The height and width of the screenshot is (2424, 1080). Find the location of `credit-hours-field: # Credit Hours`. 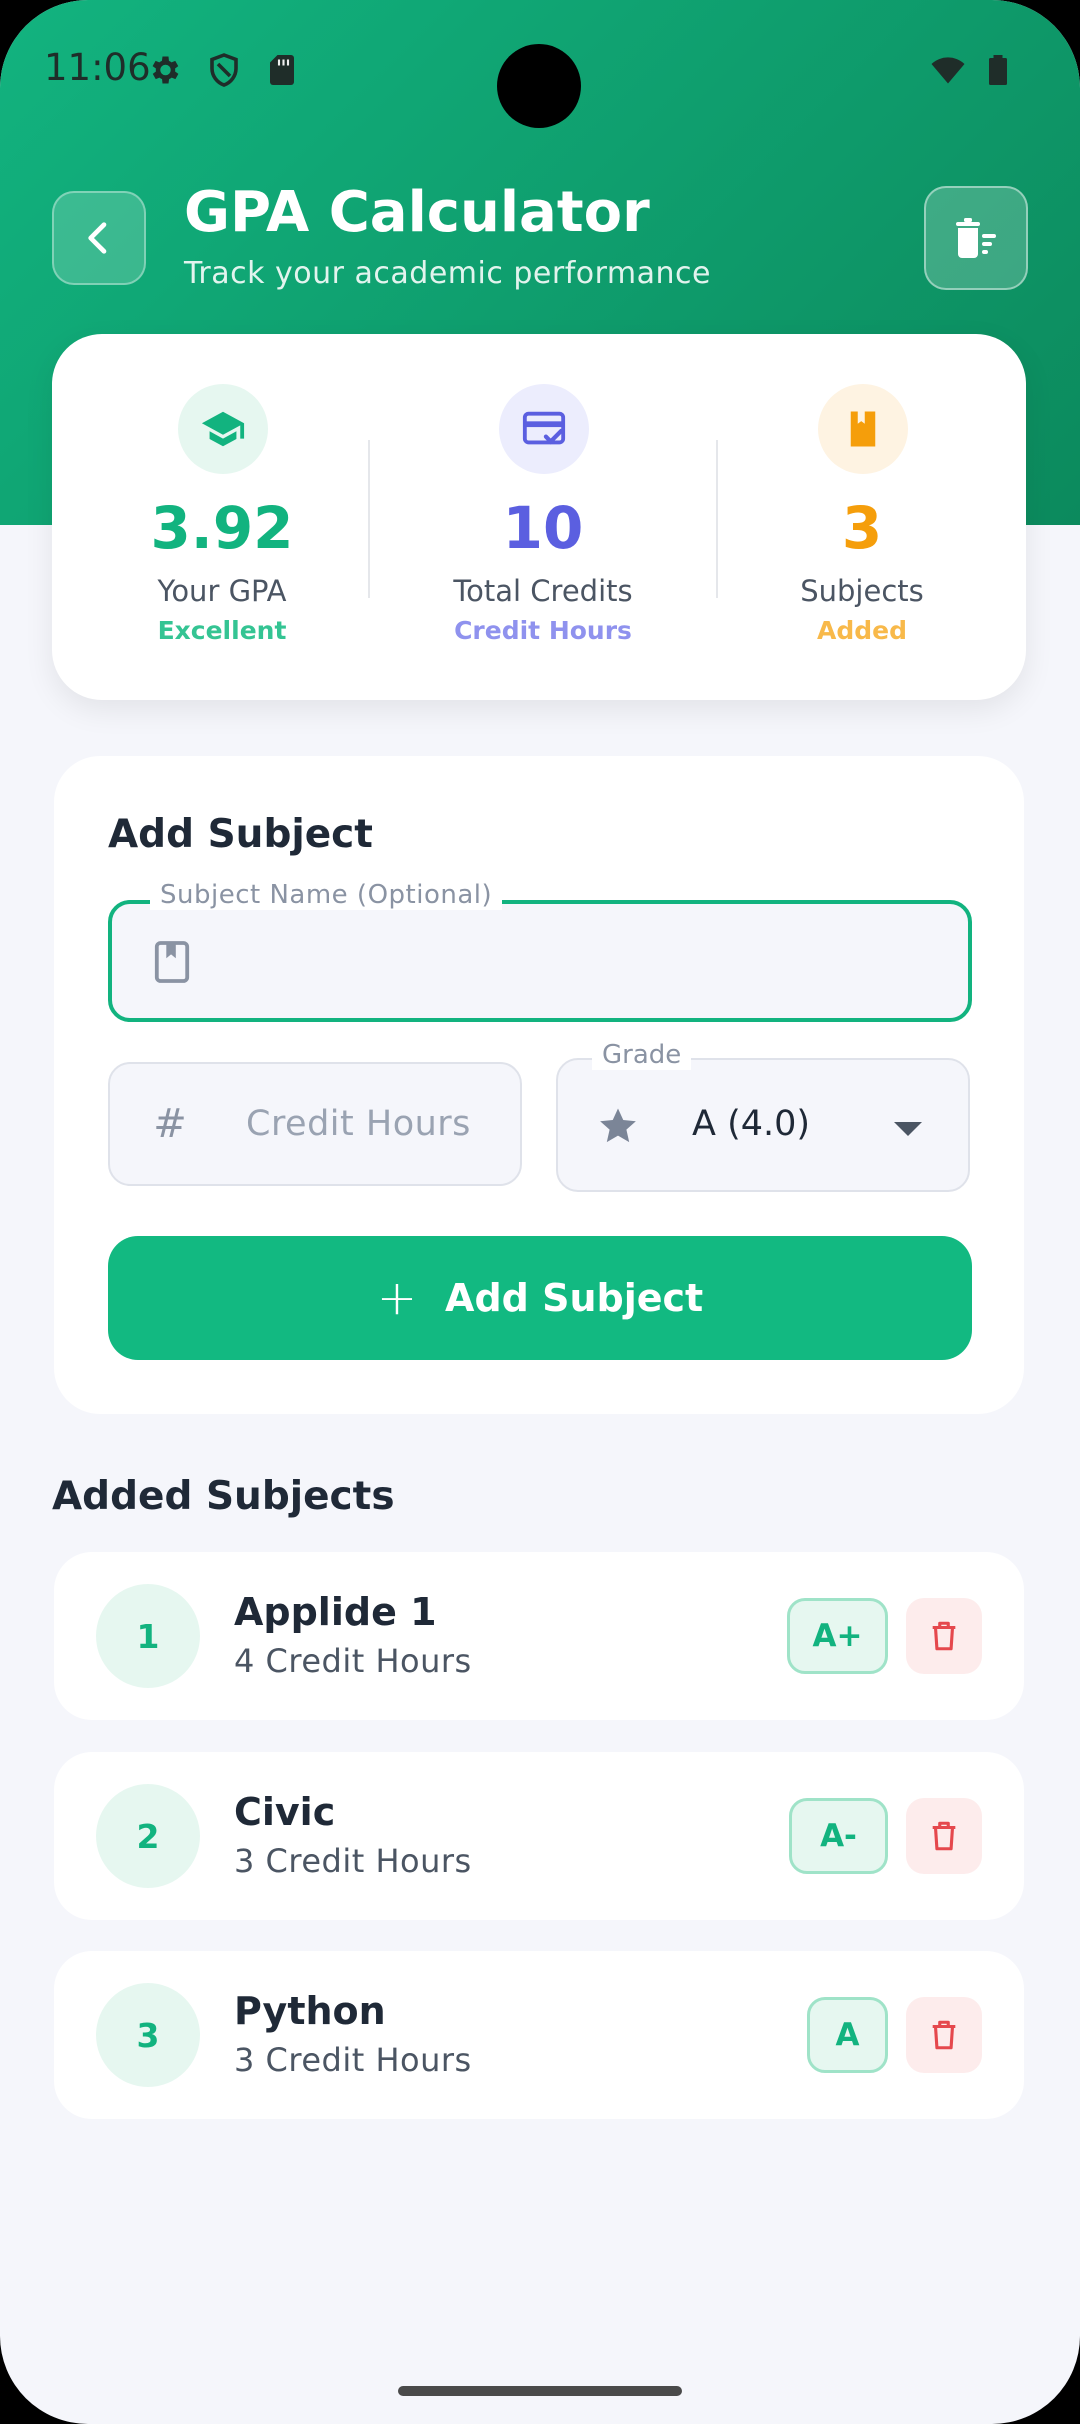

credit-hours-field: # Credit Hours is located at coordinates (315, 1124).